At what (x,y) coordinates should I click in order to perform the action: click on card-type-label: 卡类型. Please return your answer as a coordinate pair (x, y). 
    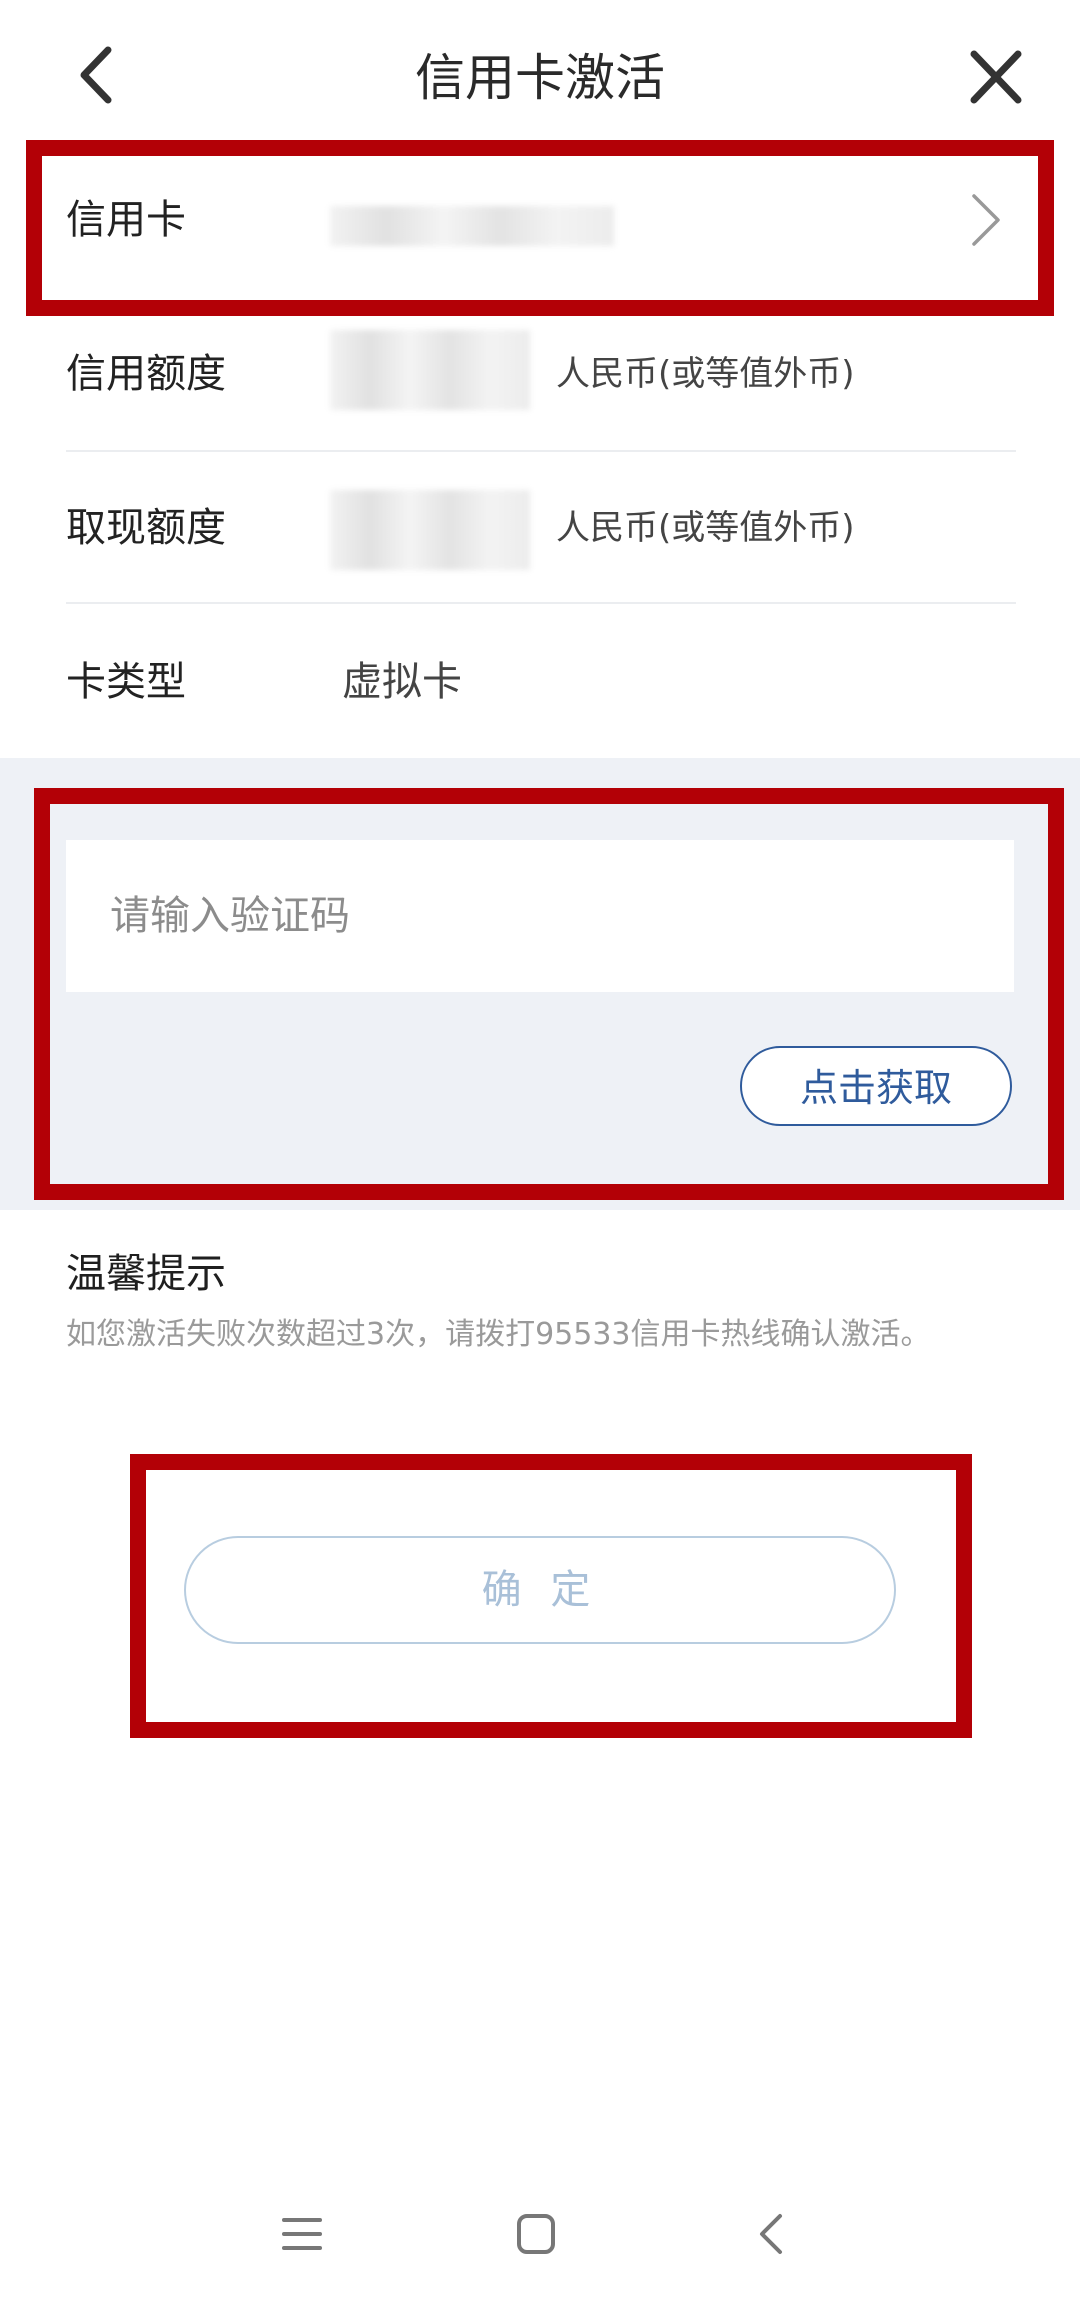
    Looking at the image, I should click on (126, 682).